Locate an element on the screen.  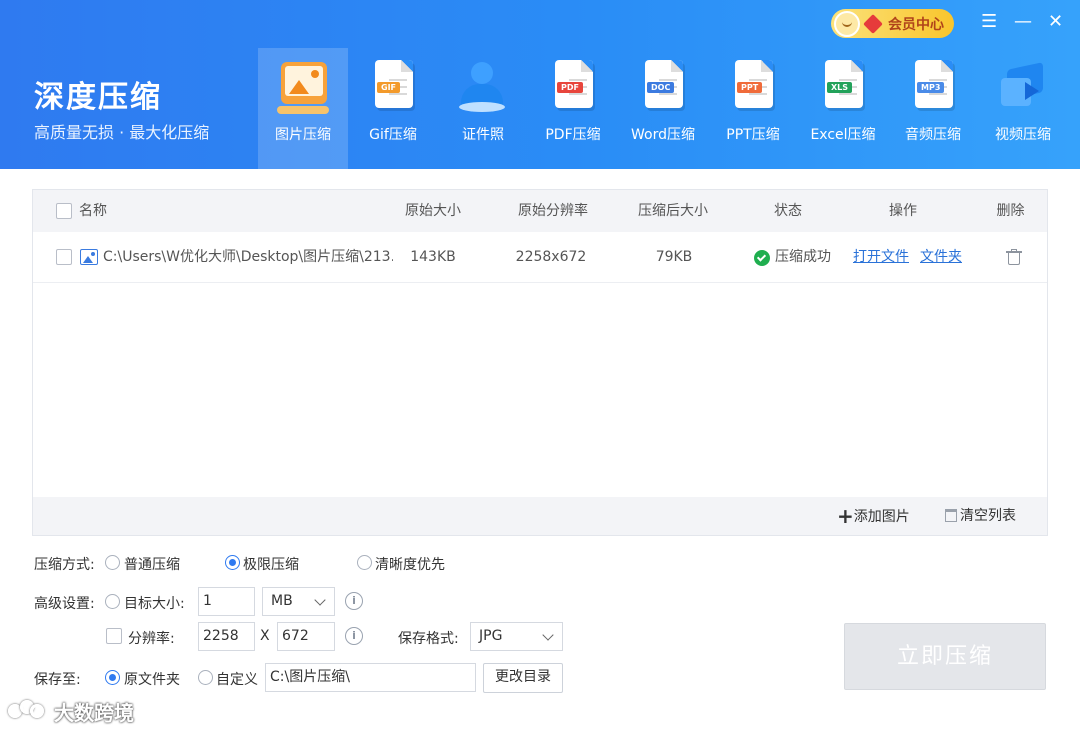
table-header: 名称 原始大小 原始分辨率 压缩后大小 状态 操作 删除 is located at coordinates (540, 211).